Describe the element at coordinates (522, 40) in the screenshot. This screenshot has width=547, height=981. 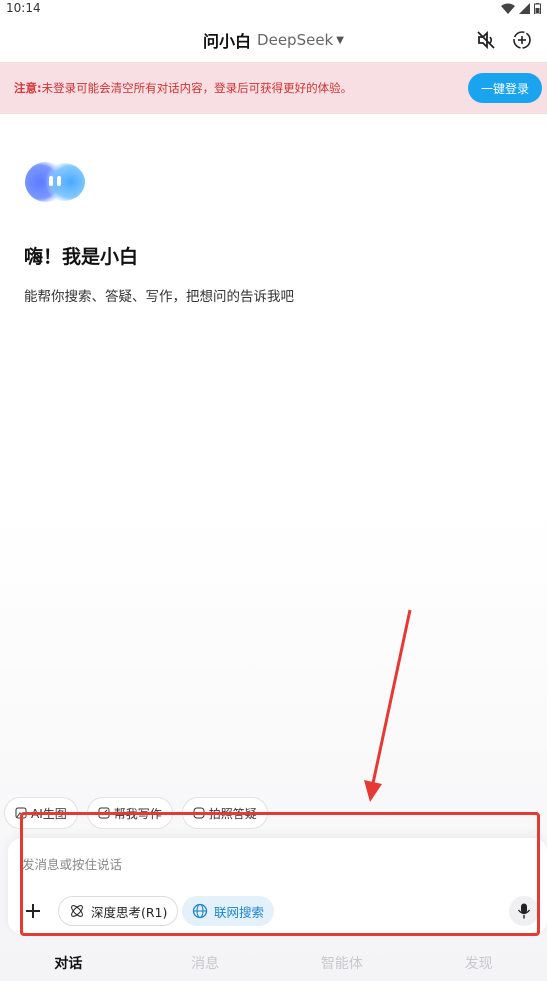
I see `new-chat-icon` at that location.